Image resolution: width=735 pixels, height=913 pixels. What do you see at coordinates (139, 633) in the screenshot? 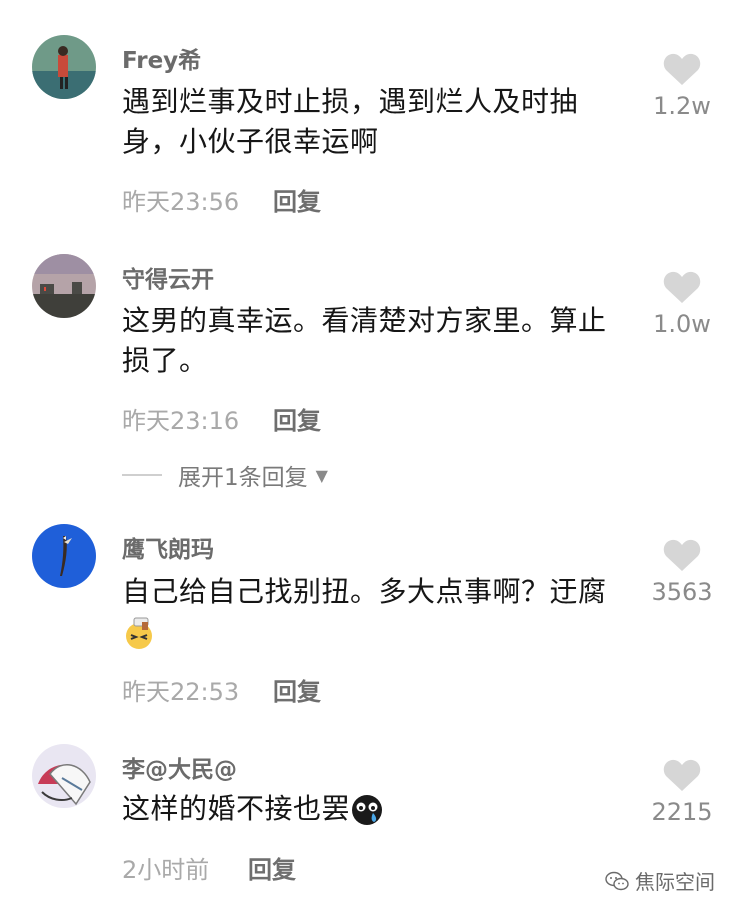
I see `helpless-emoji-icon` at bounding box center [139, 633].